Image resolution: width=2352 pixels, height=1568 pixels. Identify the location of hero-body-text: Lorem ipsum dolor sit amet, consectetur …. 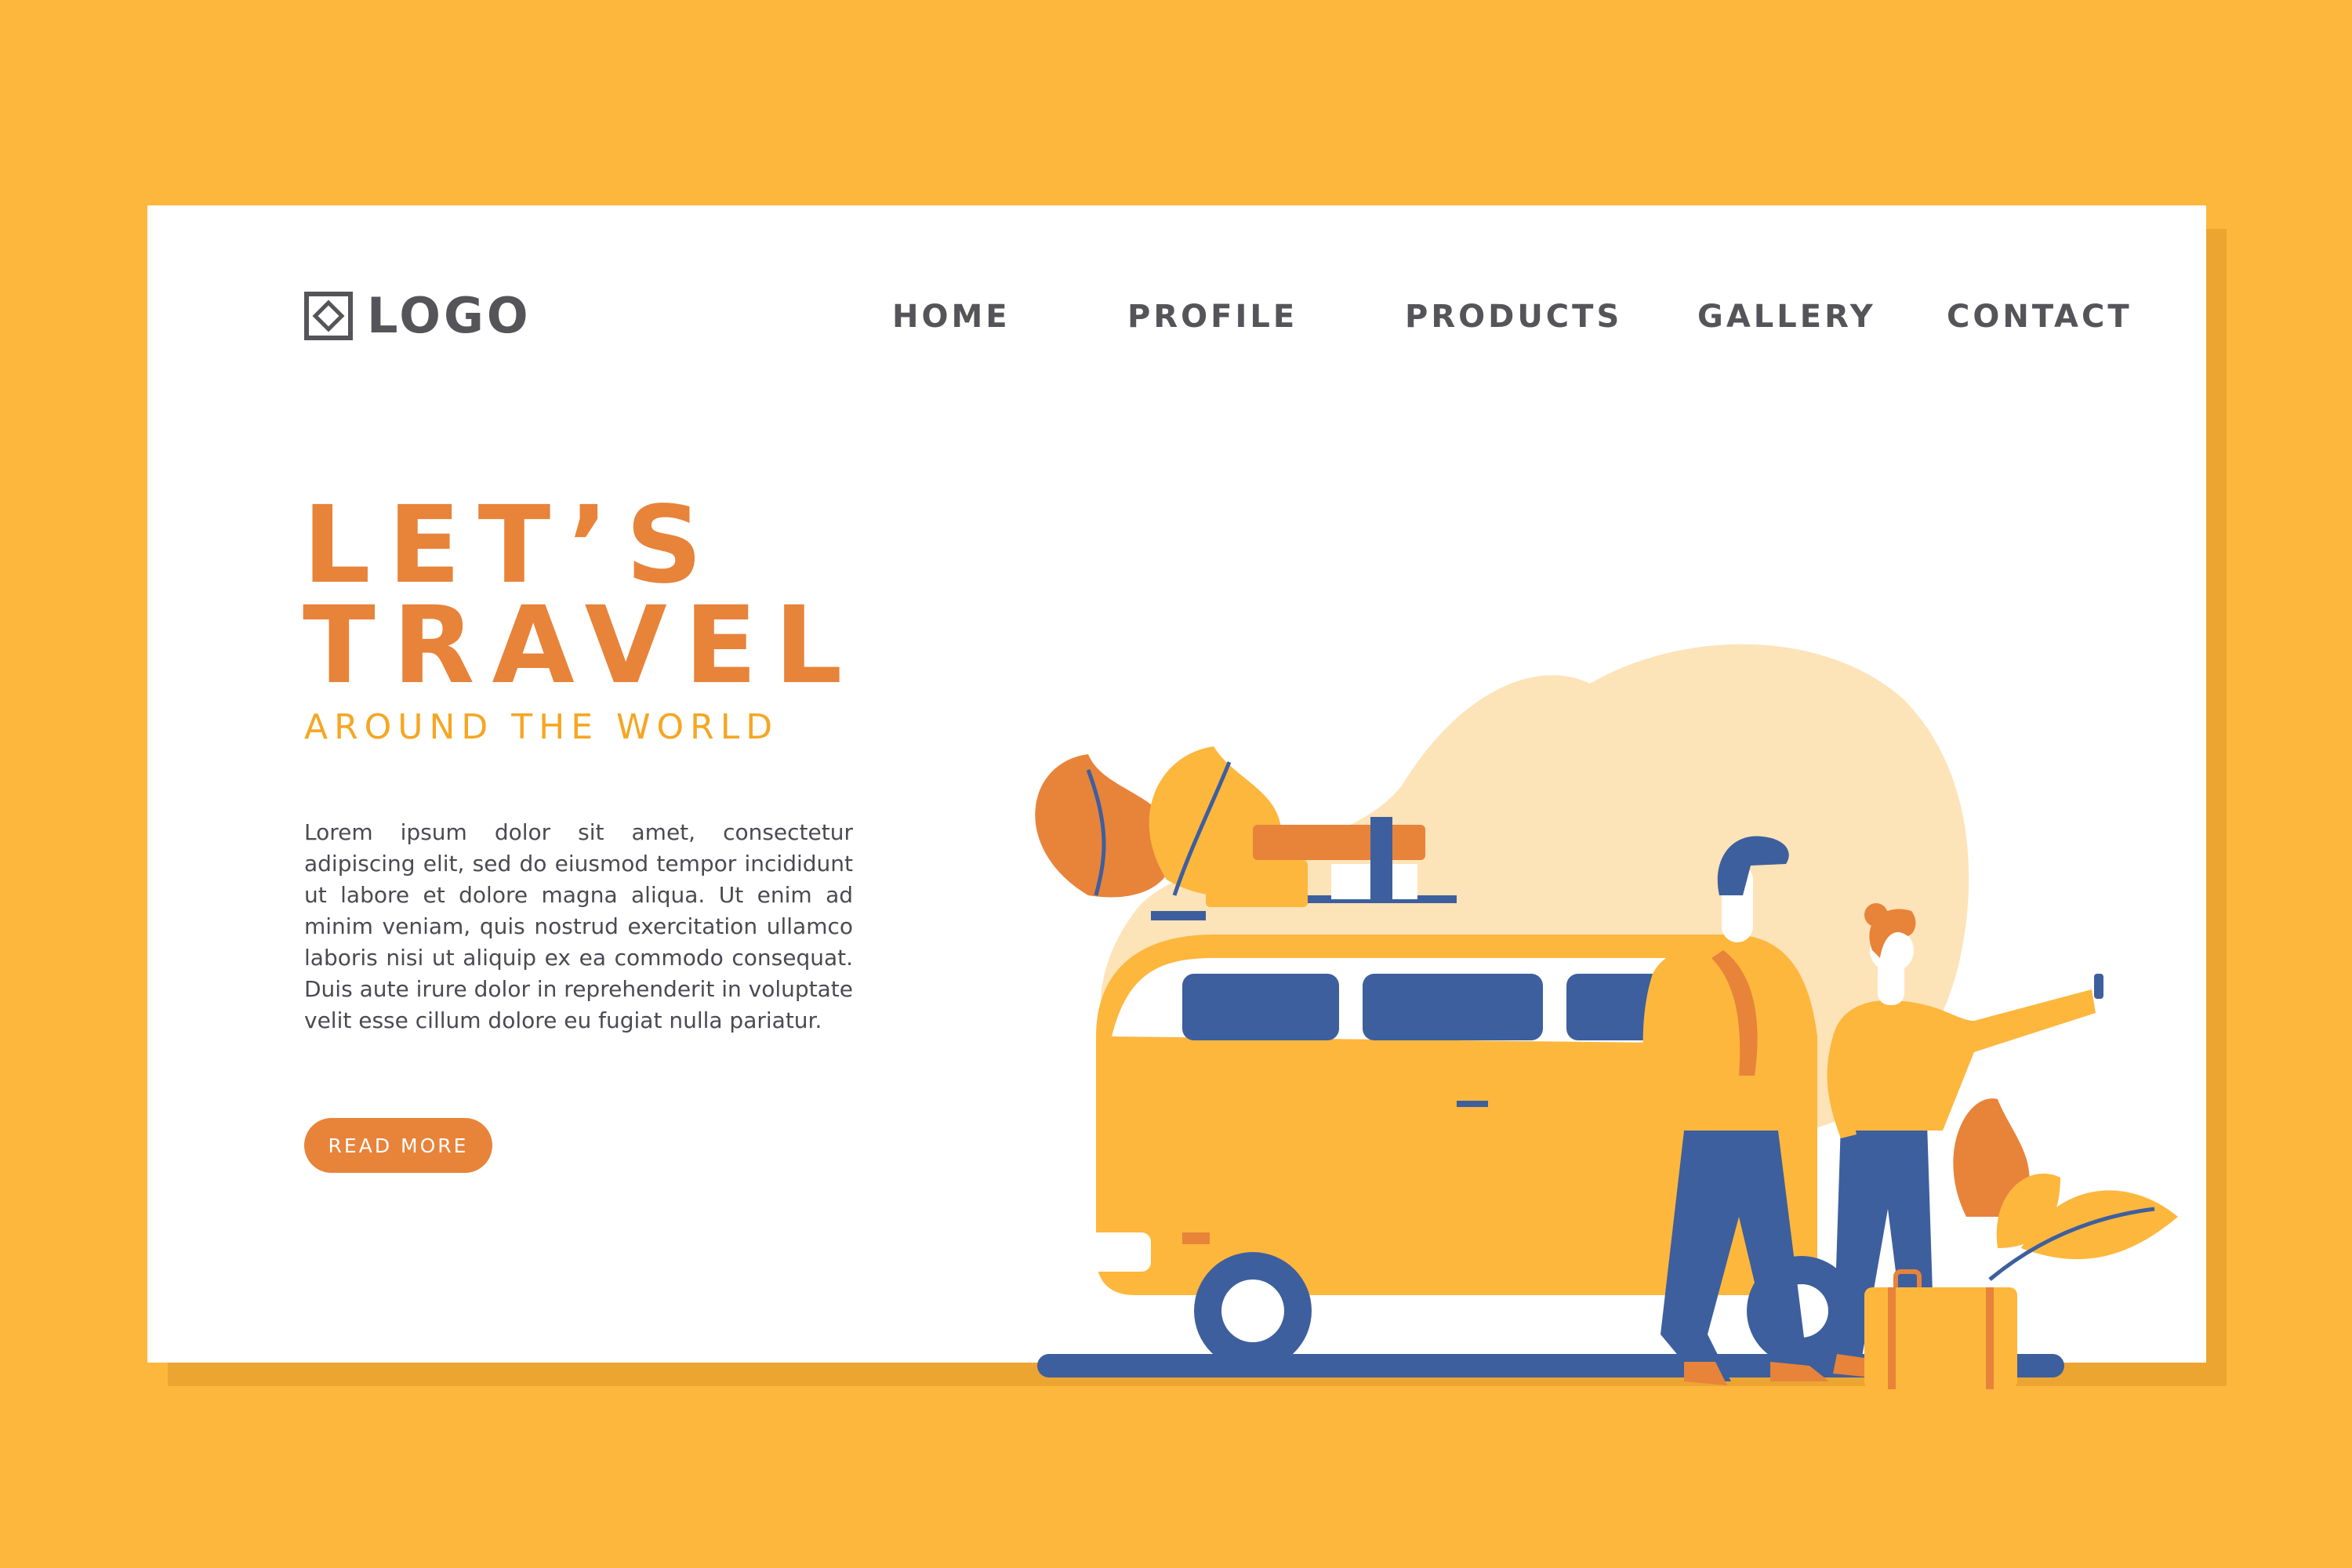
(578, 926).